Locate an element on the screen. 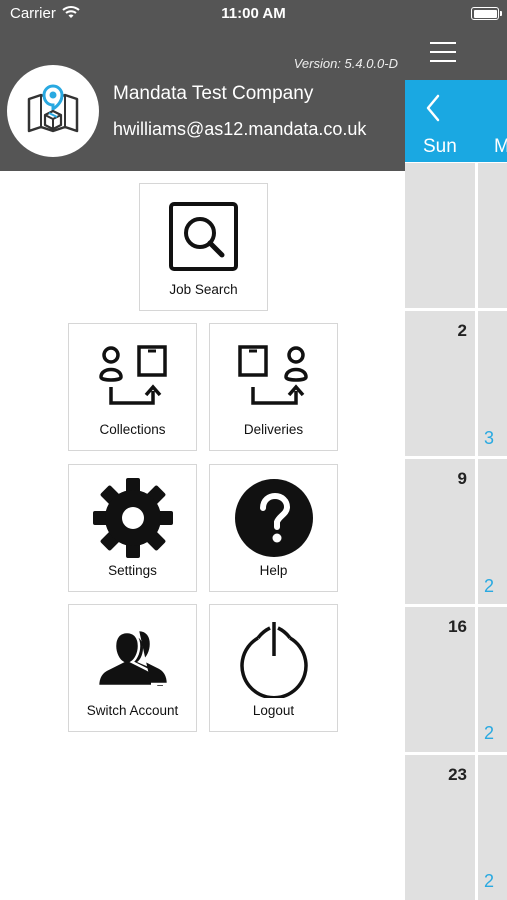  calendar-cell: 2 is located at coordinates (440, 383).